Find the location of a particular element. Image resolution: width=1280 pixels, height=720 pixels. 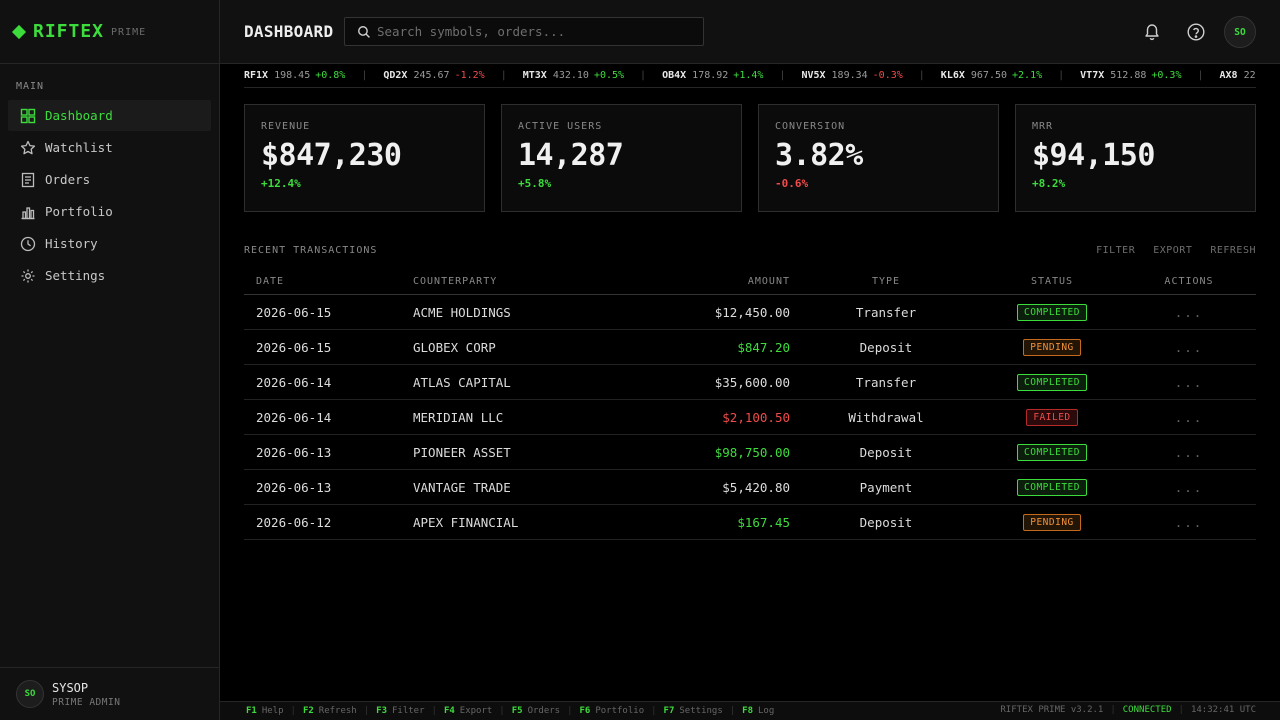

help-icon is located at coordinates (1196, 32).